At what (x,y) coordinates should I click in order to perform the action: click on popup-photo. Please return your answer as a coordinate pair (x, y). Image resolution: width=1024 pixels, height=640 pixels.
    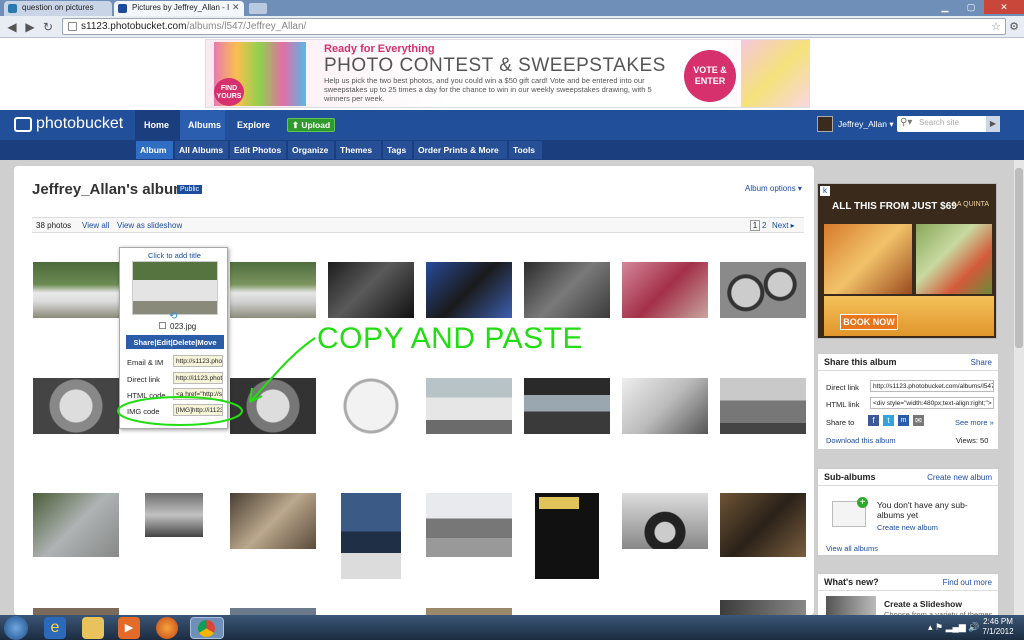
    Looking at the image, I should click on (175, 288).